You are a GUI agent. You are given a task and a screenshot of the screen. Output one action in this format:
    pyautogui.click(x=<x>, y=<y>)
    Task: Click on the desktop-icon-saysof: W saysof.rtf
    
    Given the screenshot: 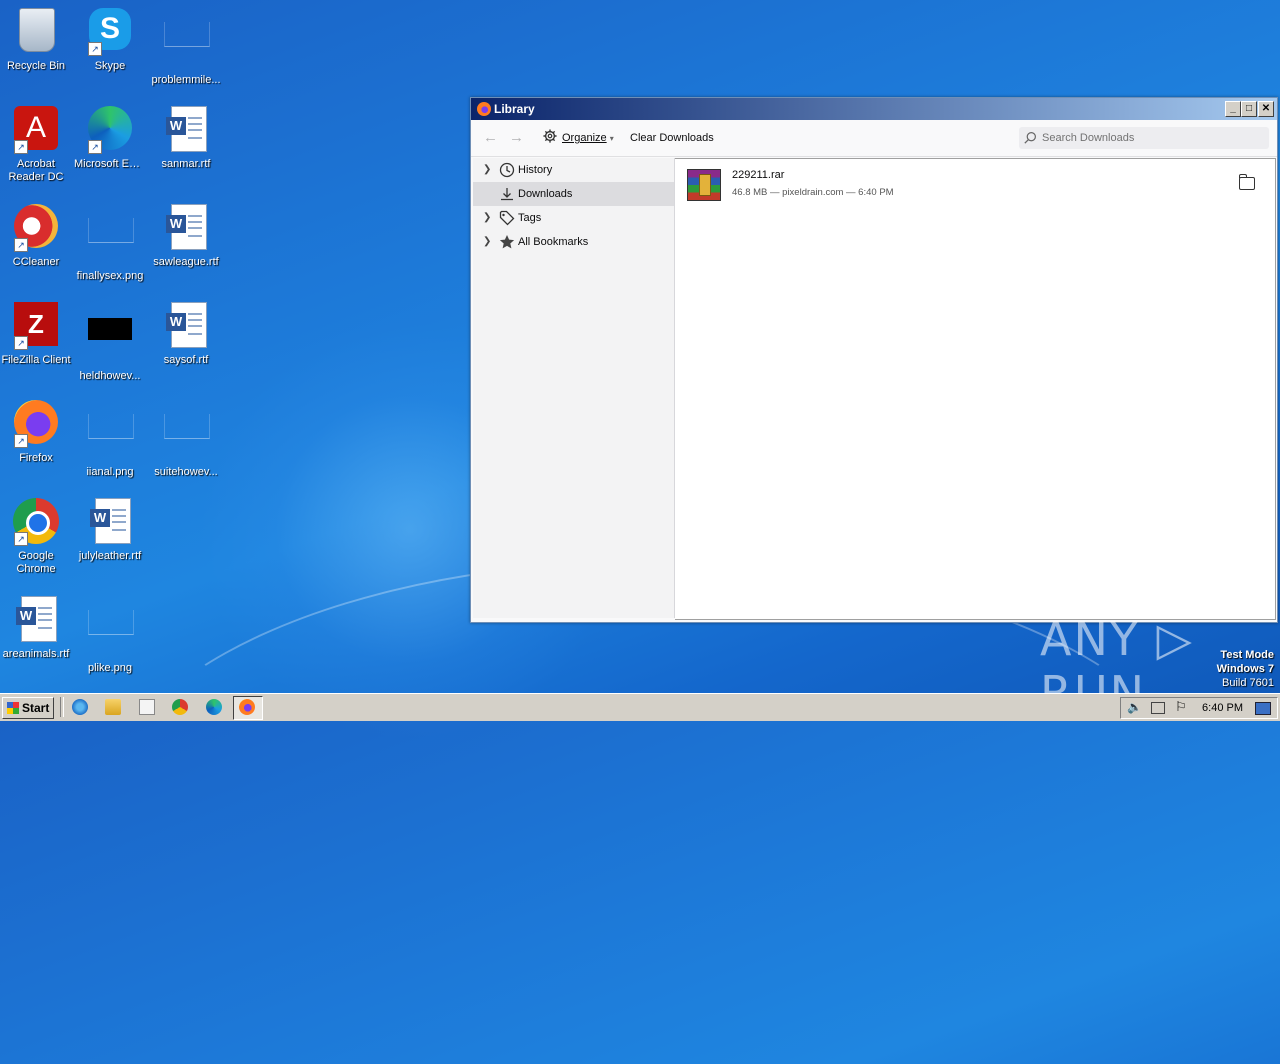 What is the action you would take?
    pyautogui.click(x=186, y=334)
    